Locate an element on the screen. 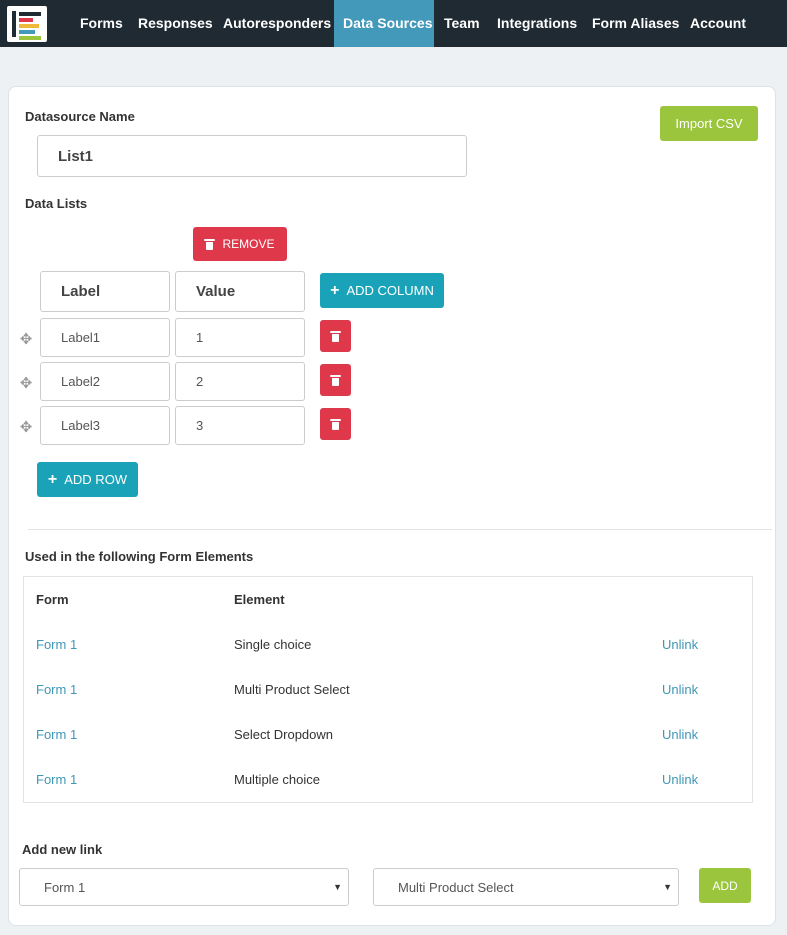 The height and width of the screenshot is (935, 787). row-label-input: Label3 is located at coordinates (105, 425).